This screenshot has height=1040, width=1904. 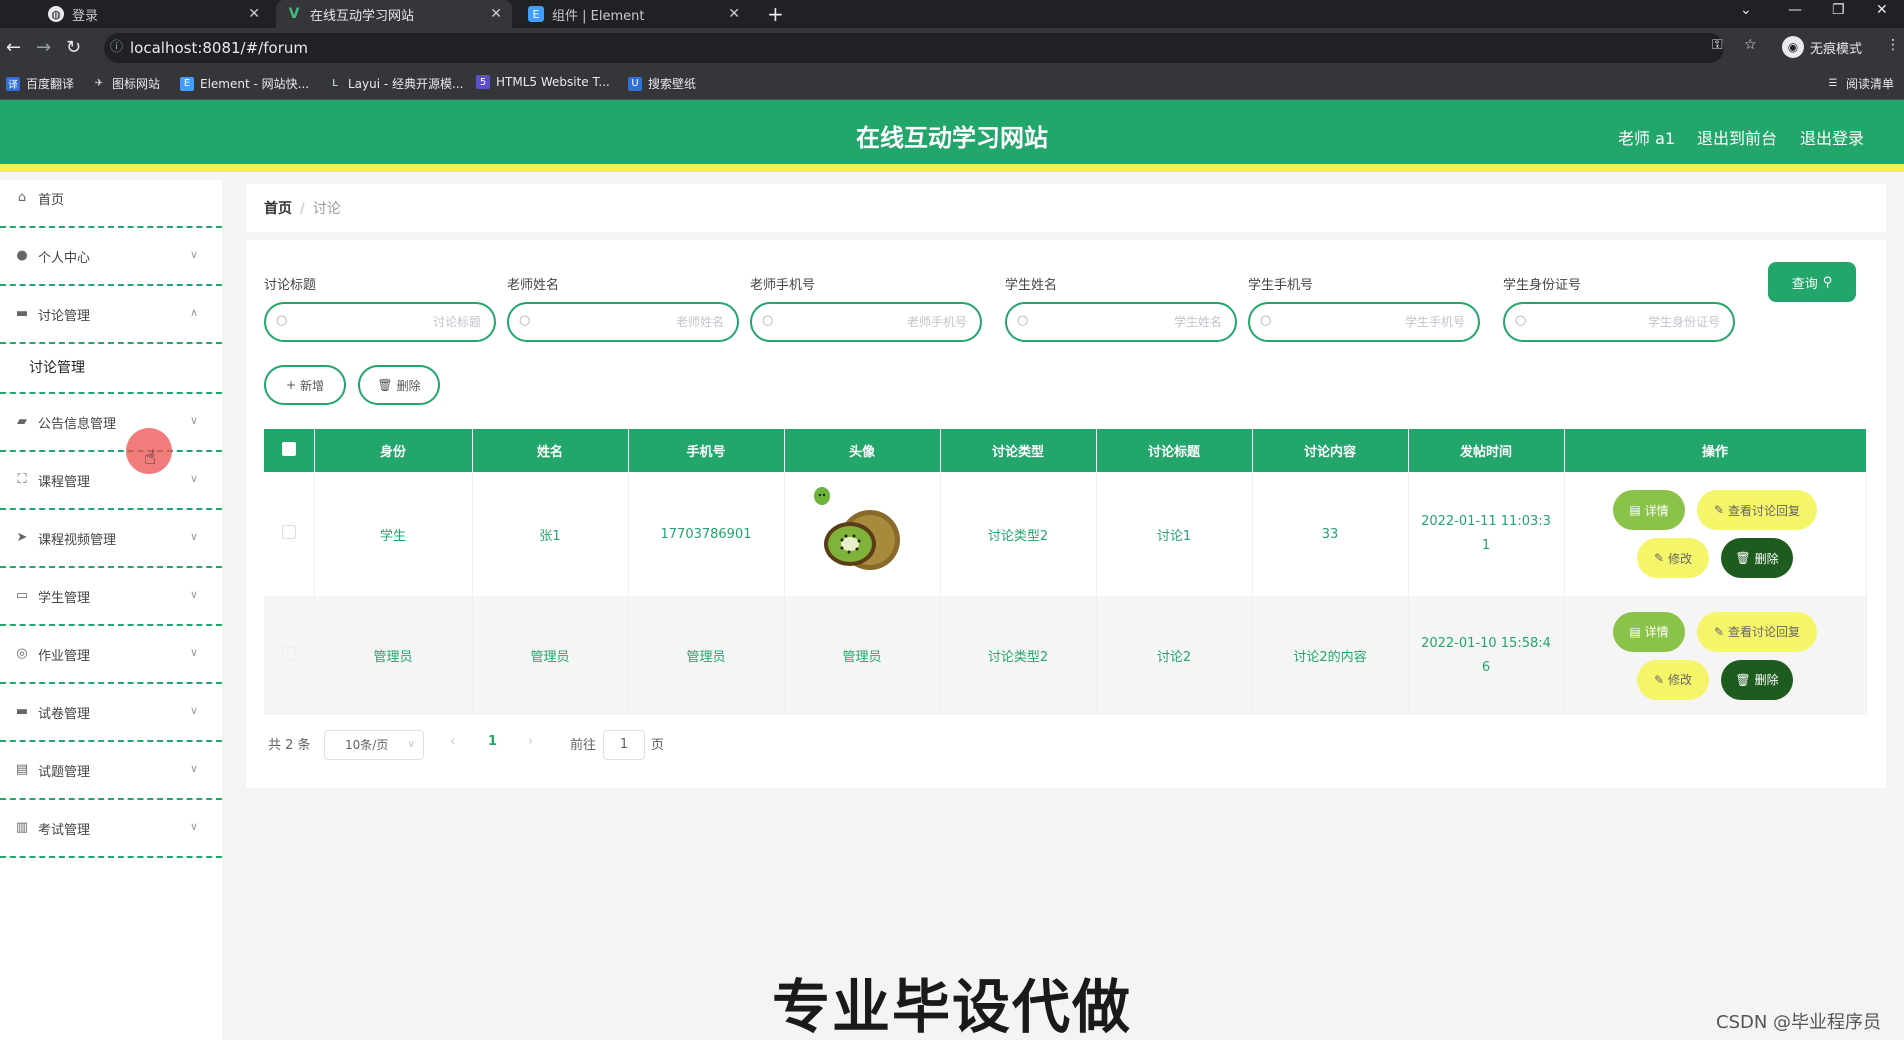 I want to click on bookmark-item: U 搜索壁纸, so click(x=662, y=83).